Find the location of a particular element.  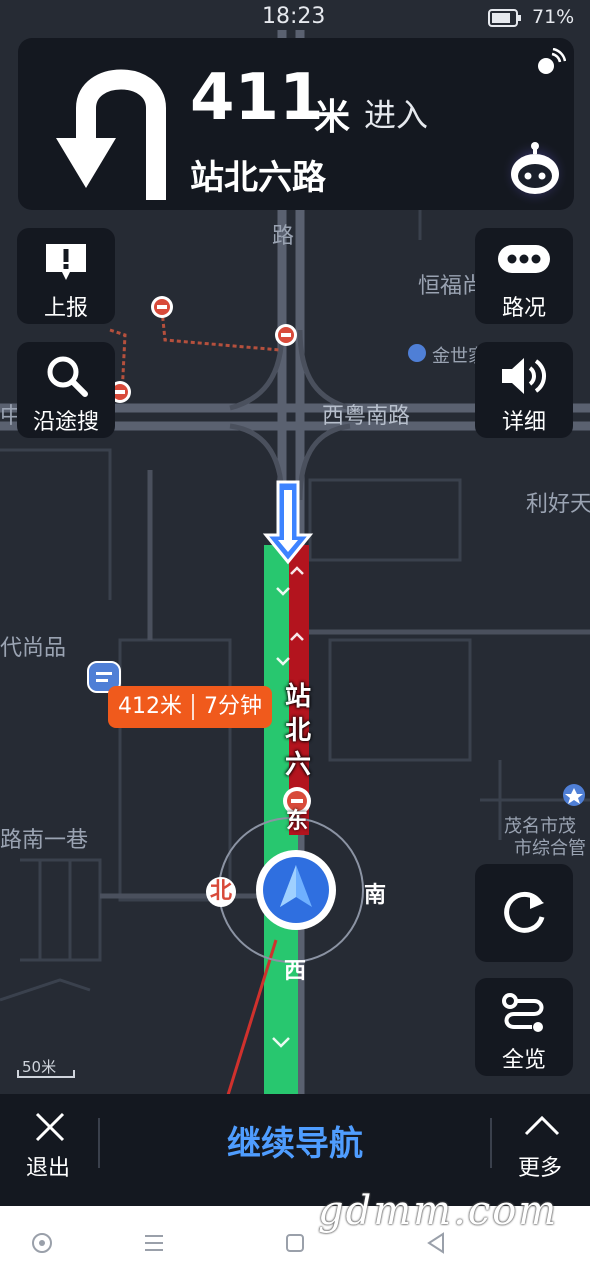

route-overview-button: 全览 is located at coordinates (524, 1027).